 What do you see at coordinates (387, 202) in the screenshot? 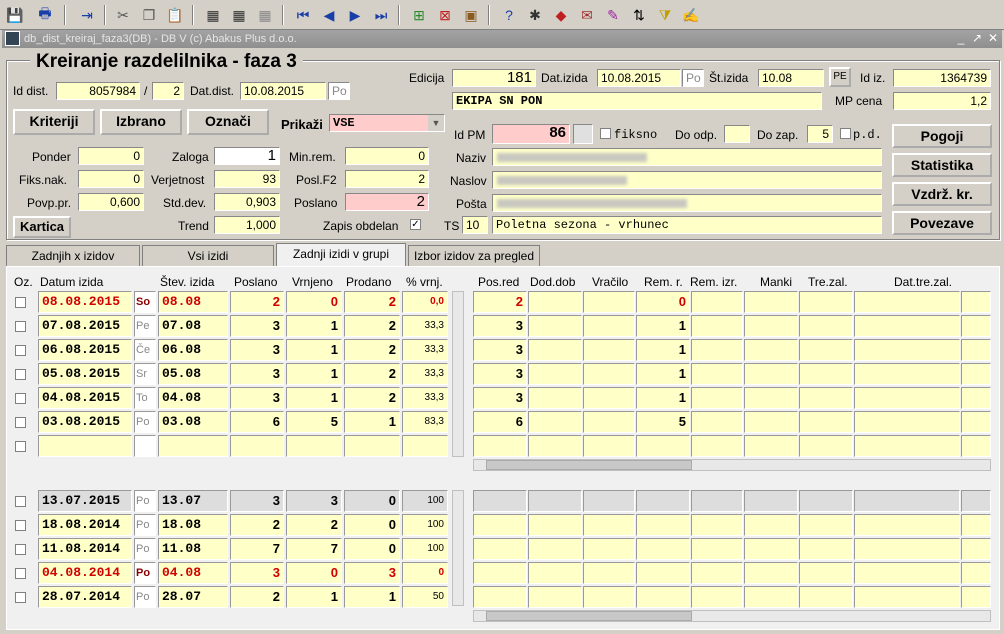
I see `poslano-field: 2` at bounding box center [387, 202].